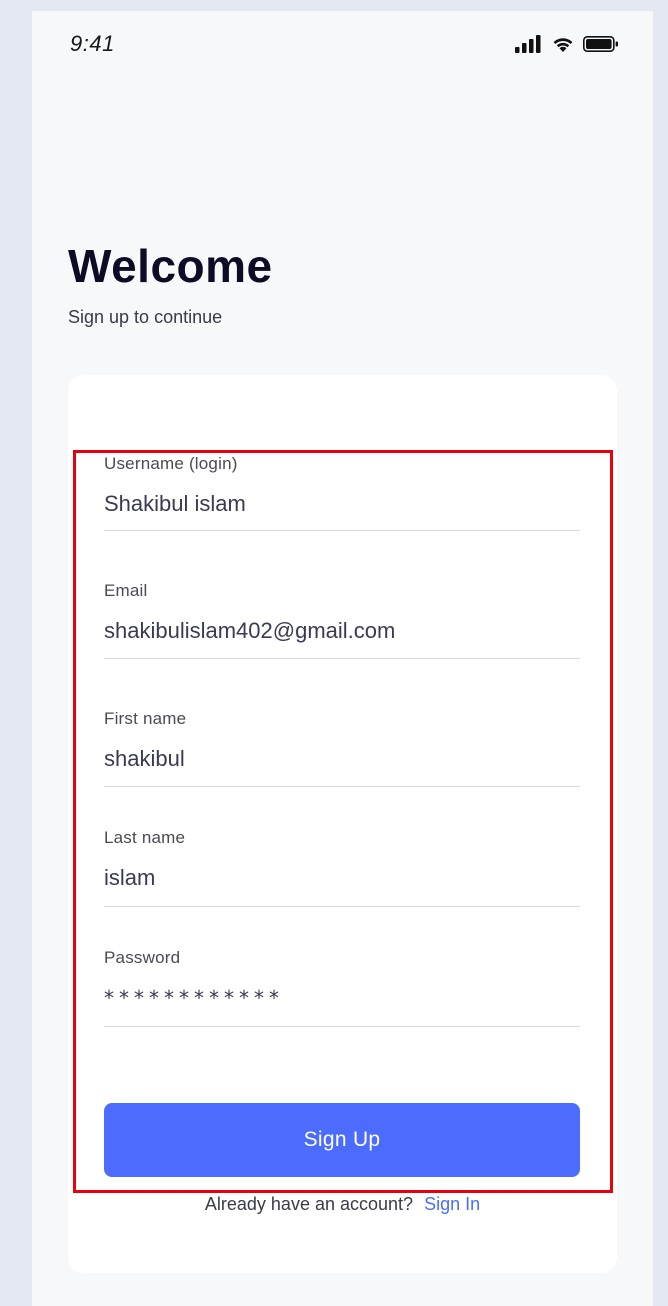  I want to click on last-name-field: Last name, so click(342, 868).